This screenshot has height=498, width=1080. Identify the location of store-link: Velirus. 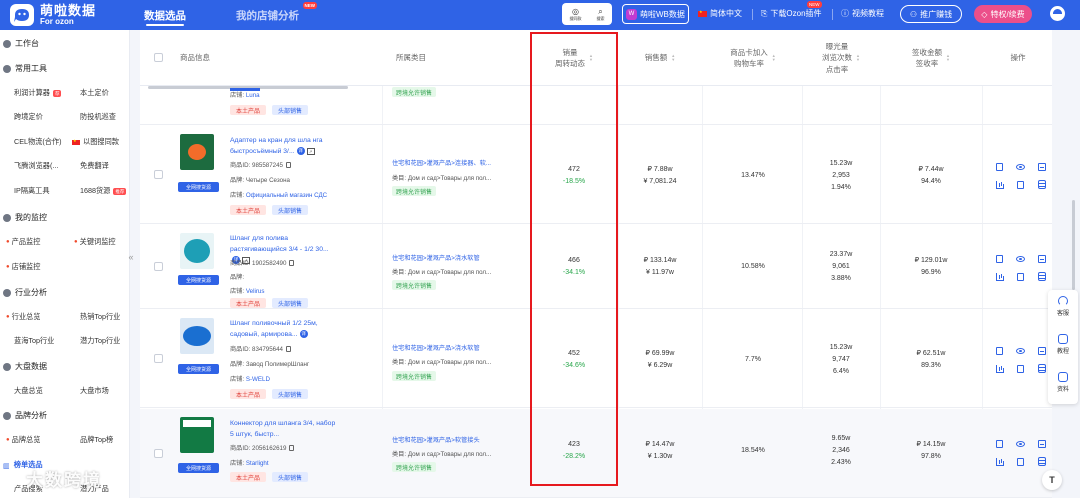
(255, 291).